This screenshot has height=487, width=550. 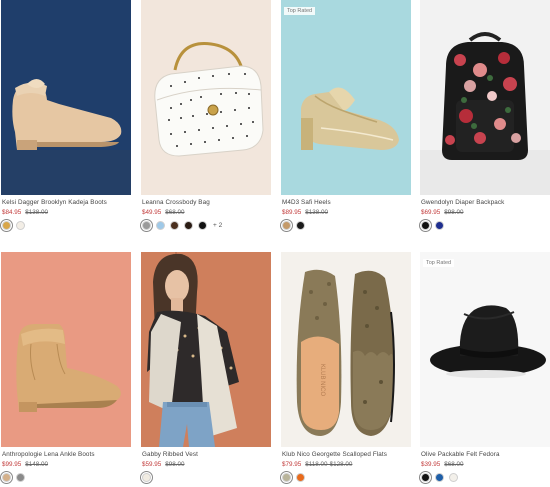 I want to click on svg-text: KLUB NICO, so click(x=322, y=380).